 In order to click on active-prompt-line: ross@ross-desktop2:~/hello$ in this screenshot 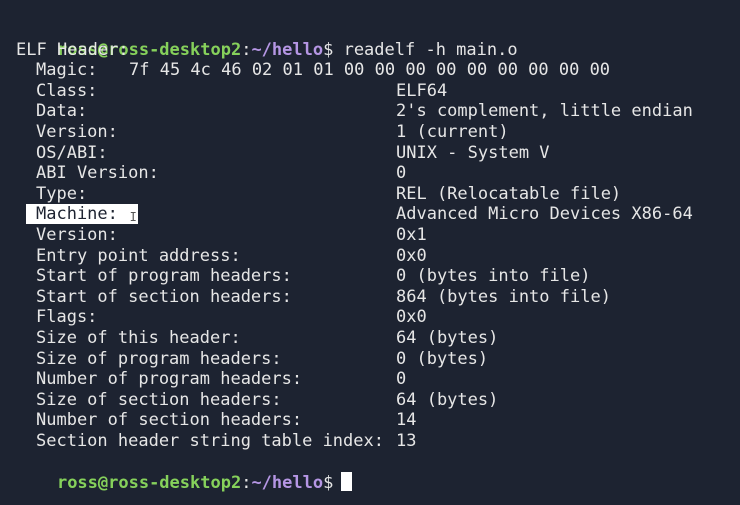, I will do `click(378, 472)`.